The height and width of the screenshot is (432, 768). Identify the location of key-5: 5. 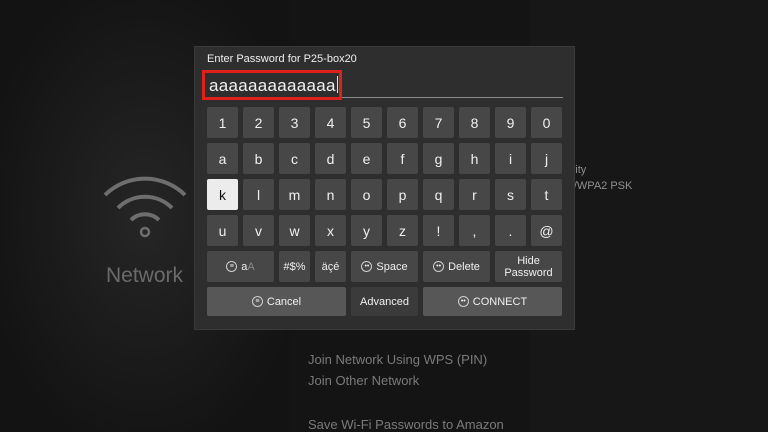
(366, 122).